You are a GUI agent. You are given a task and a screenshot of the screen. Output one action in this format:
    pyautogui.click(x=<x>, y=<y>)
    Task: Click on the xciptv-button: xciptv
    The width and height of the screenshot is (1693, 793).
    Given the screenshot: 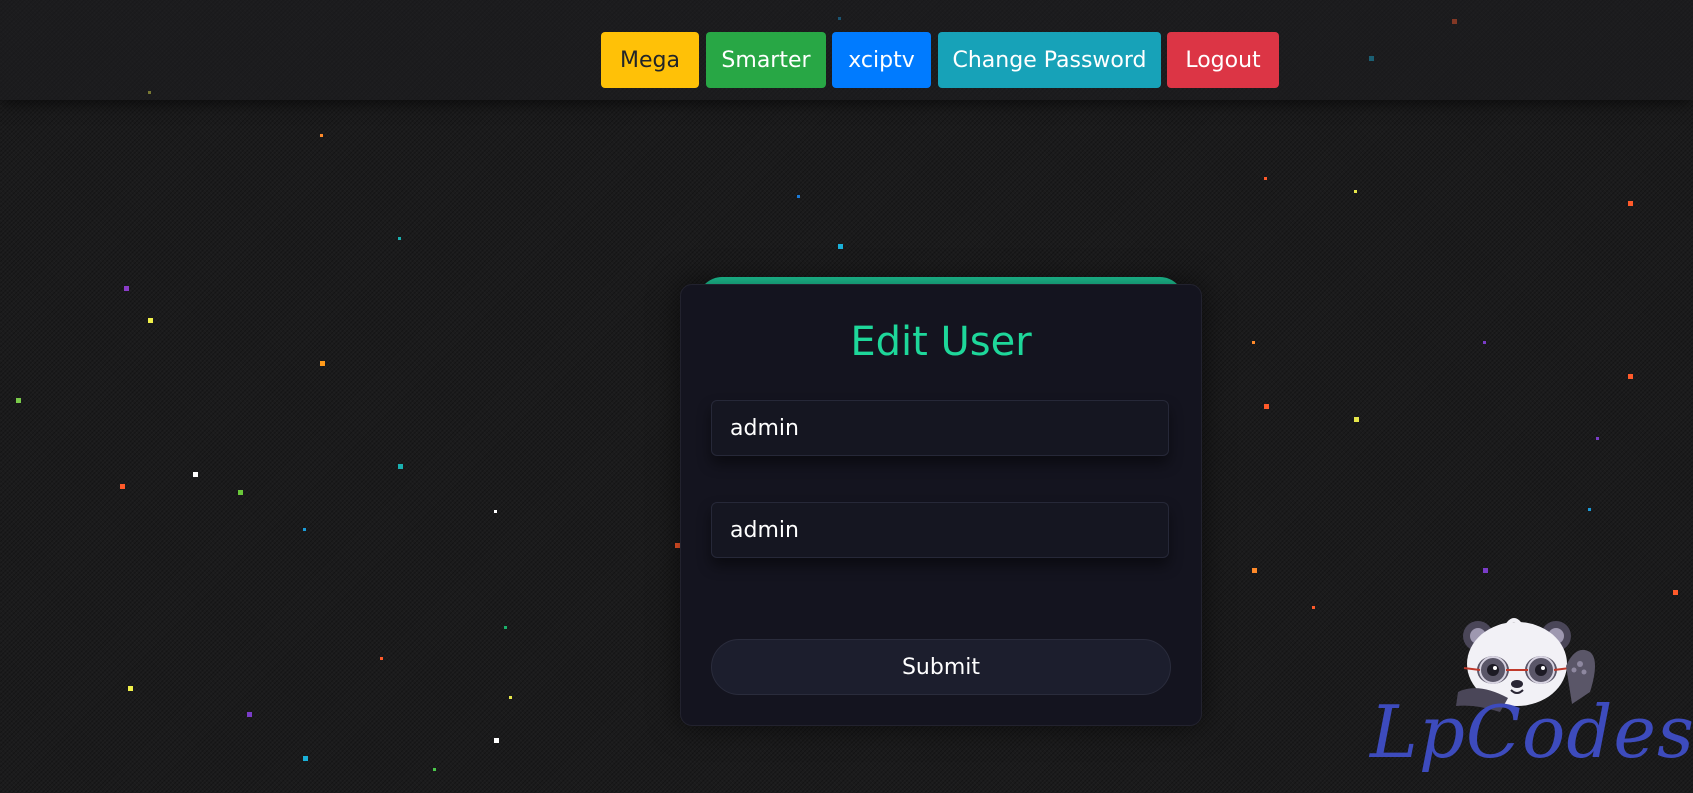 What is the action you would take?
    pyautogui.click(x=881, y=60)
    